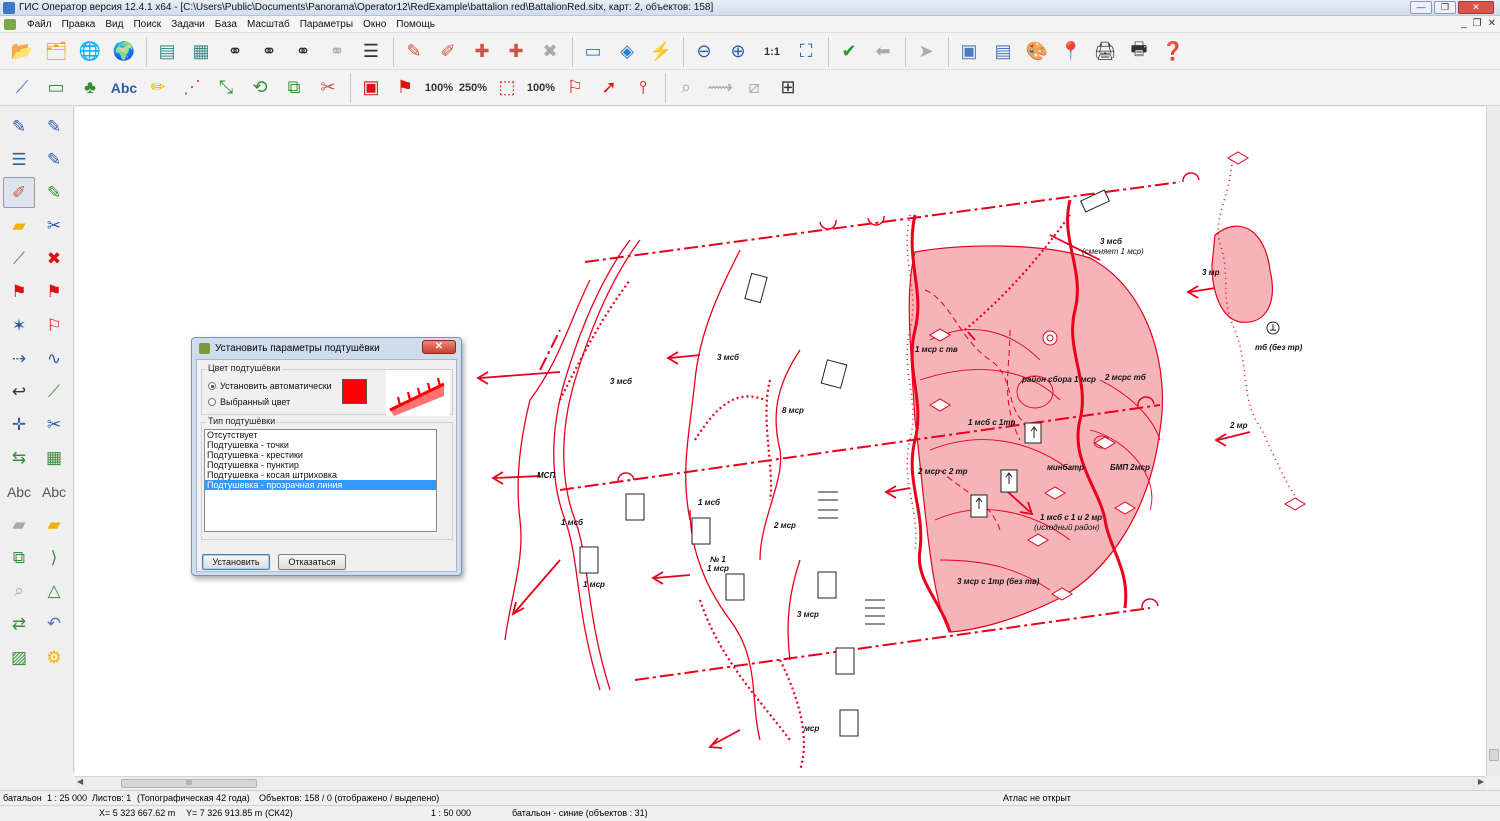 This screenshot has width=1500, height=821. I want to click on open-globe-icon: 🌐, so click(90, 52).